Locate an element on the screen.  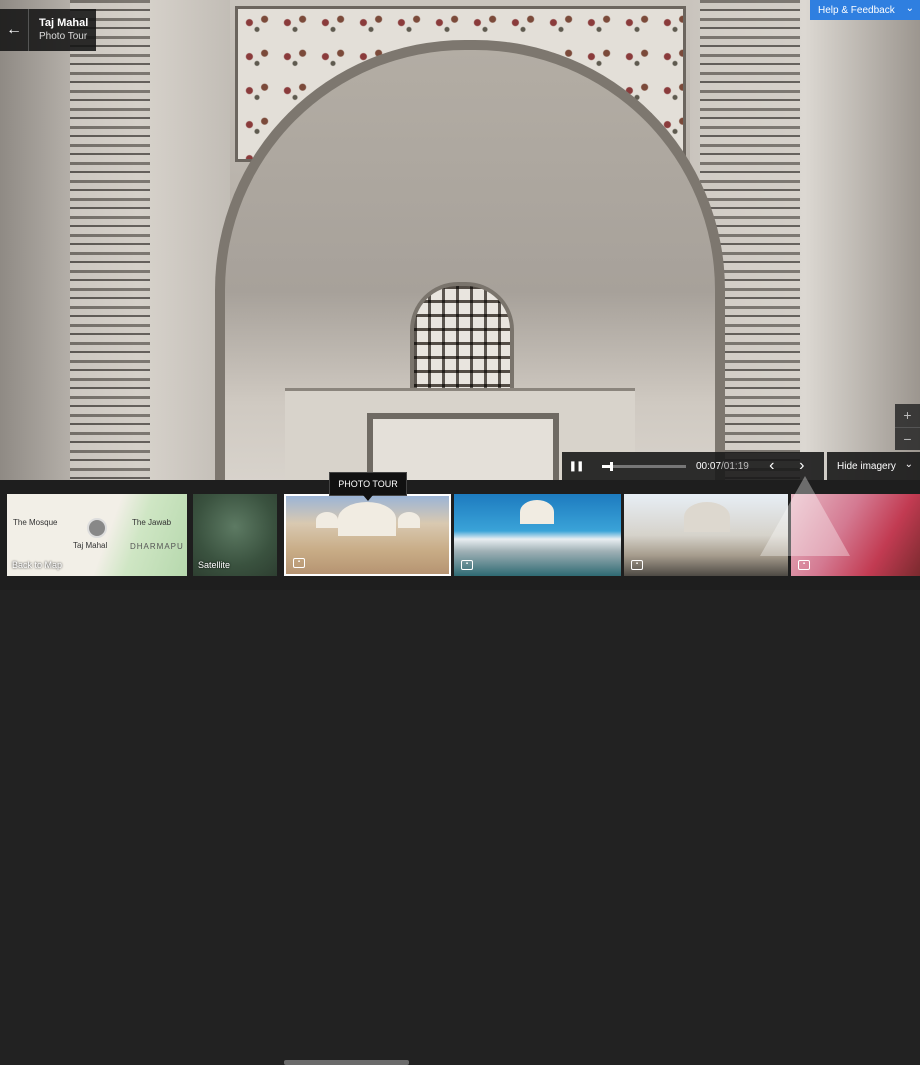
time-total: /01:19 is located at coordinates (735, 466).